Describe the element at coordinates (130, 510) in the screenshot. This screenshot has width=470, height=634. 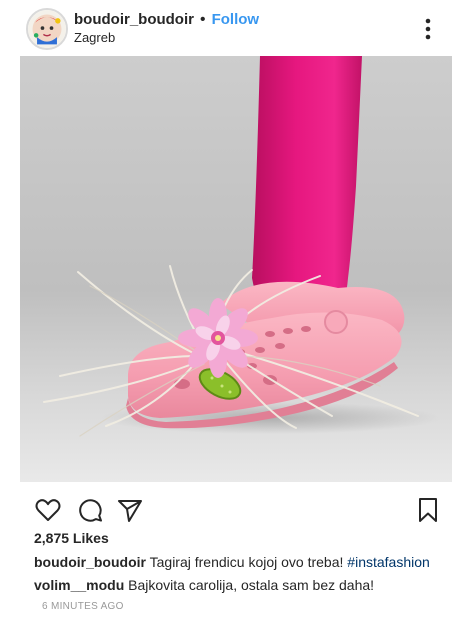
I see `paper-plane-icon` at that location.